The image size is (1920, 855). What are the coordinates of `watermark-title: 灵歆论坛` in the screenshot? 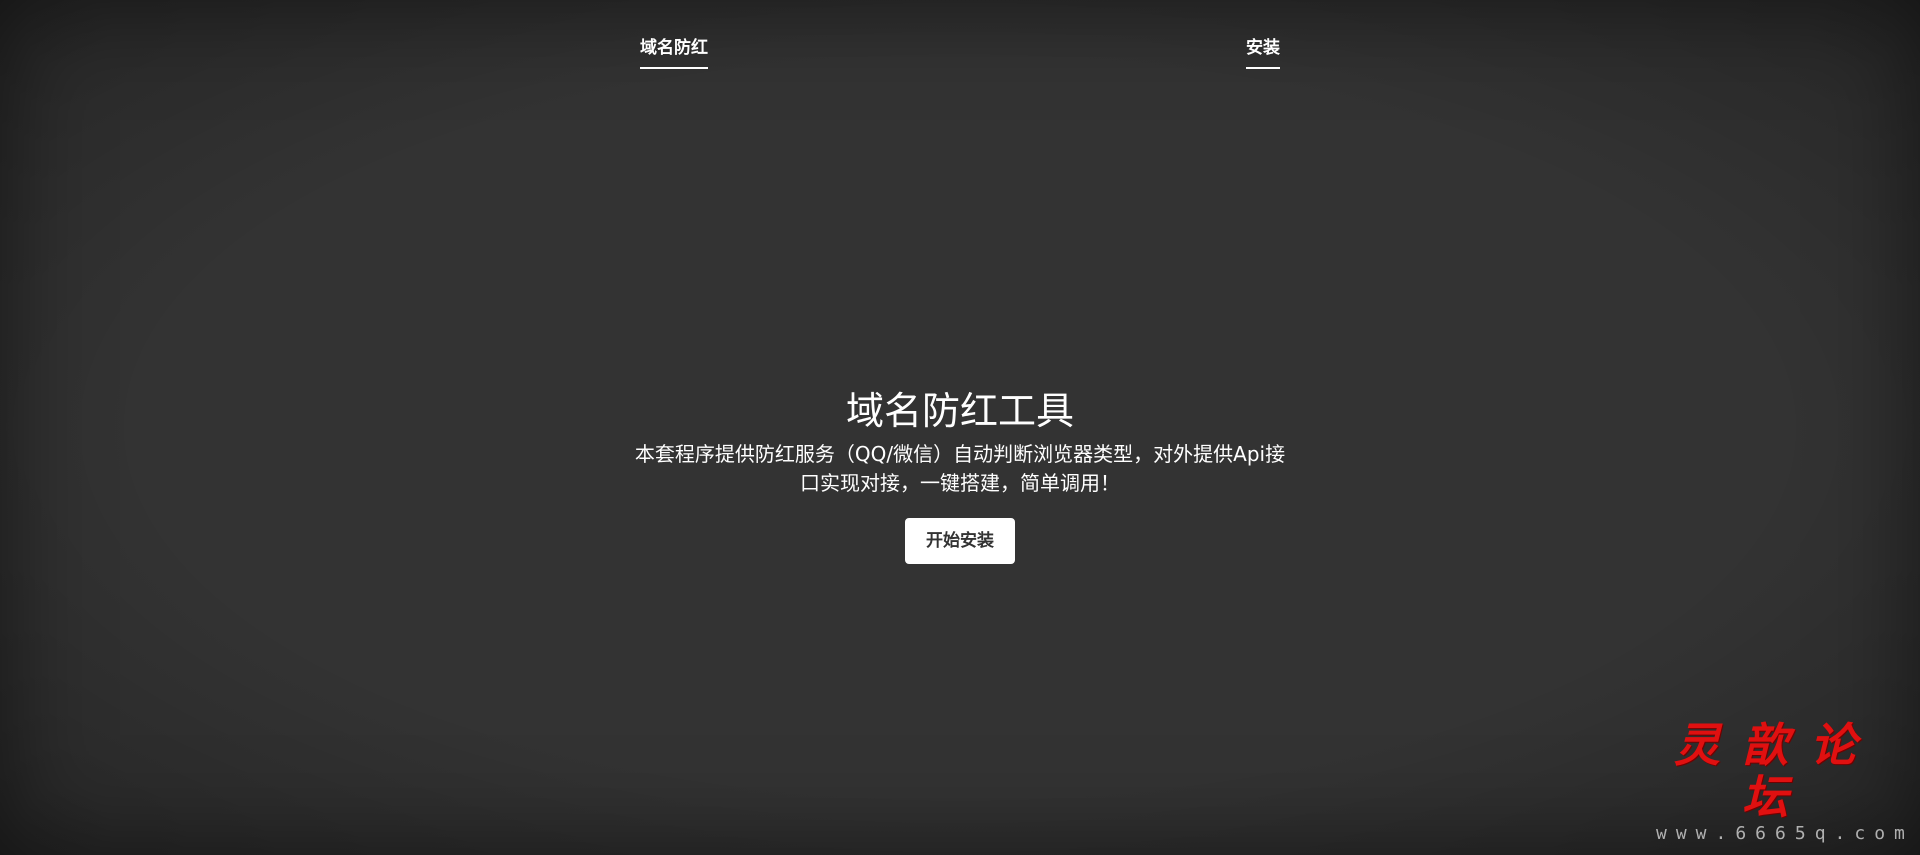 It's located at (1776, 771).